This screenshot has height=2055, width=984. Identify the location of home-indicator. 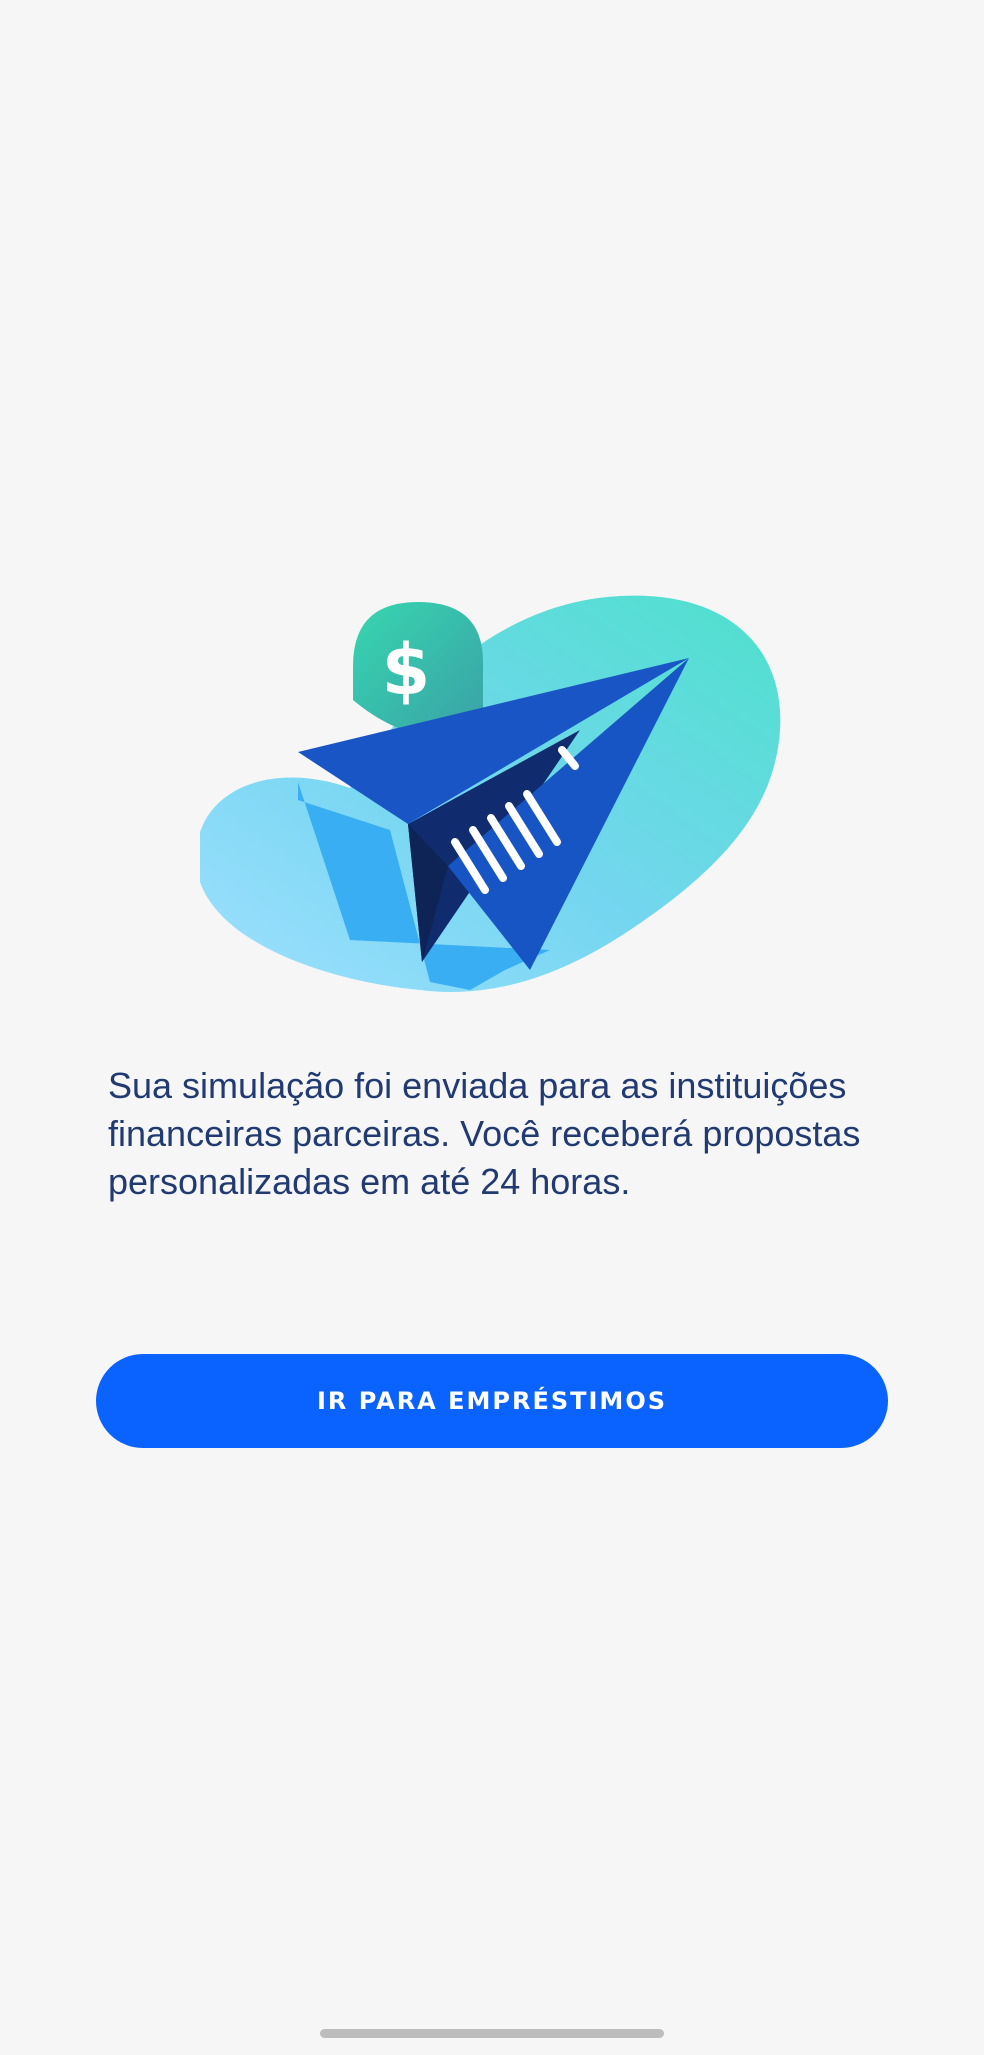
(492, 2033).